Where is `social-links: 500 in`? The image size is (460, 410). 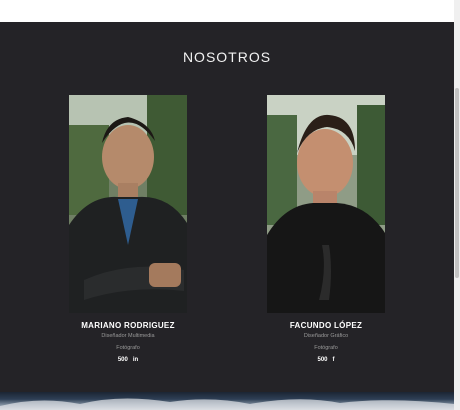
social-links: 500 in is located at coordinates (128, 360).